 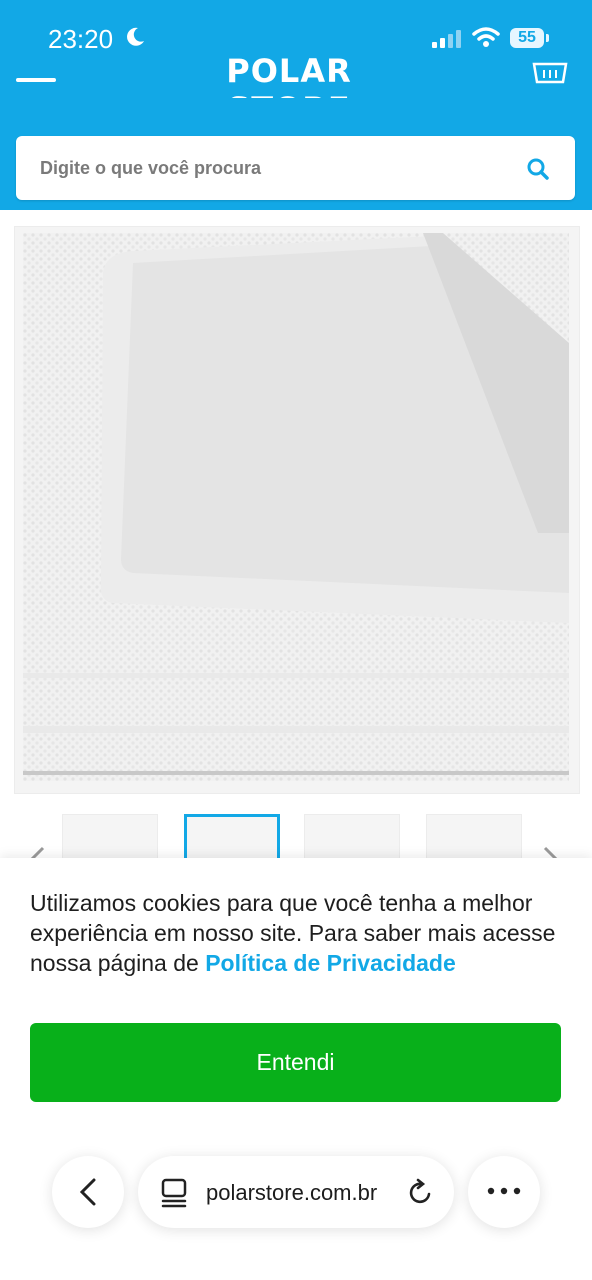 What do you see at coordinates (330, 963) in the screenshot?
I see `privacy-policy-link: Política de Privacidade` at bounding box center [330, 963].